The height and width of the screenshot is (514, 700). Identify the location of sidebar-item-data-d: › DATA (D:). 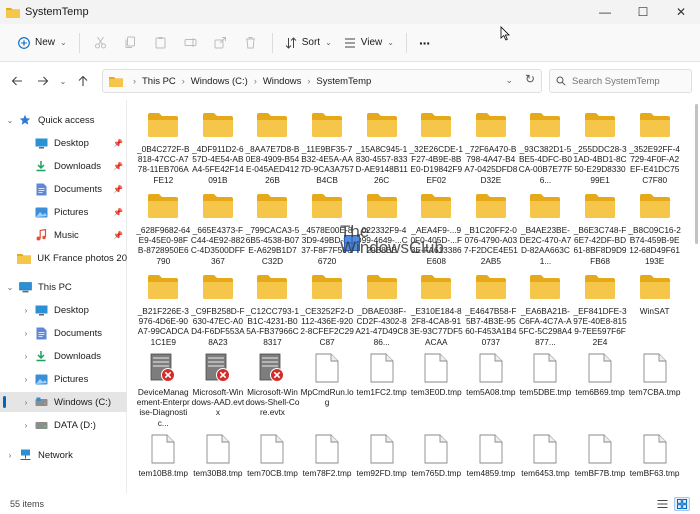
(63, 425).